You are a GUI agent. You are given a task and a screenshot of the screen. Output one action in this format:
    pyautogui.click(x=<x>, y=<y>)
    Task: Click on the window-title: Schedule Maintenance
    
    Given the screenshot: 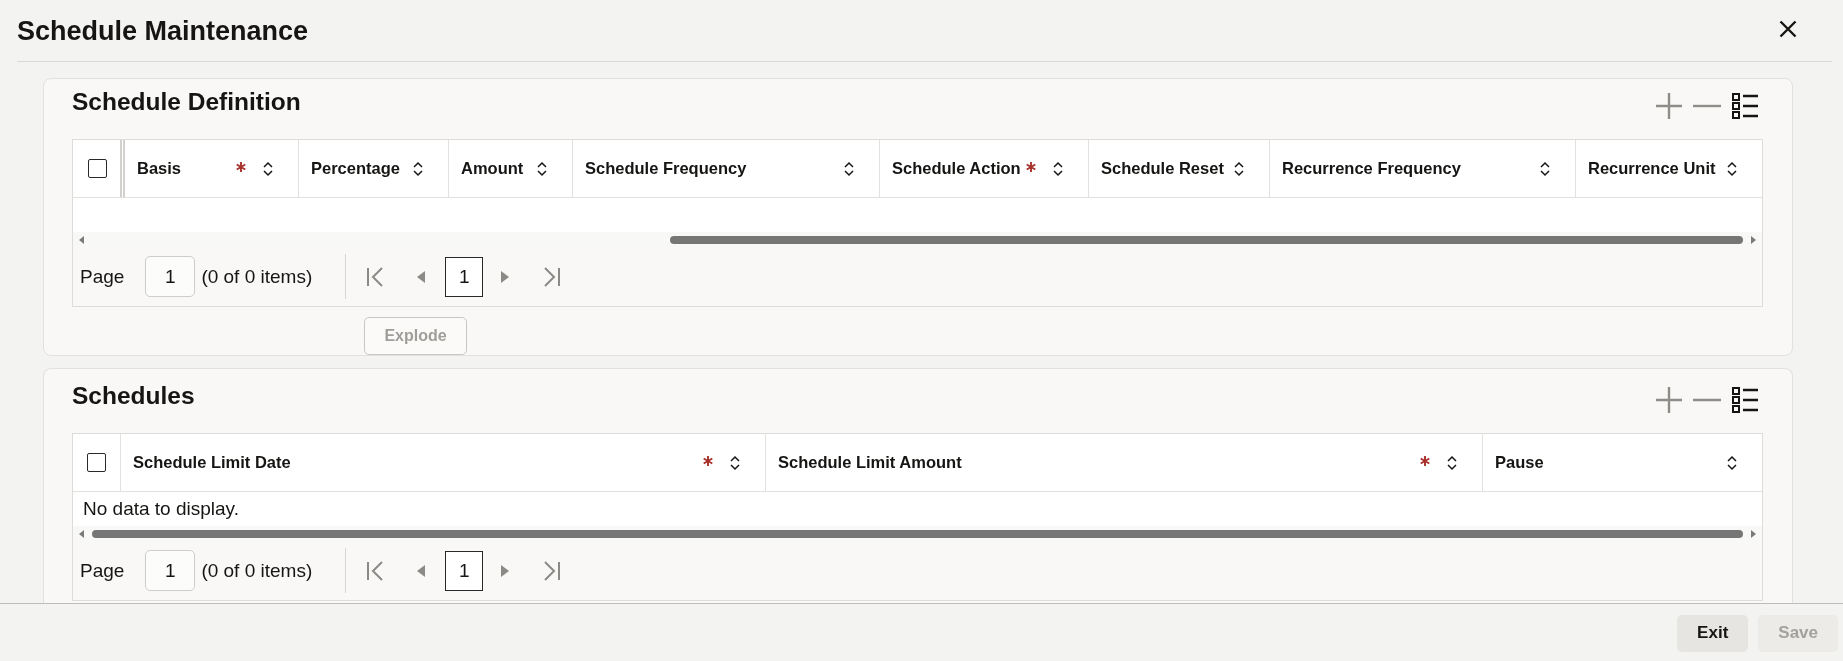 What is the action you would take?
    pyautogui.click(x=163, y=31)
    